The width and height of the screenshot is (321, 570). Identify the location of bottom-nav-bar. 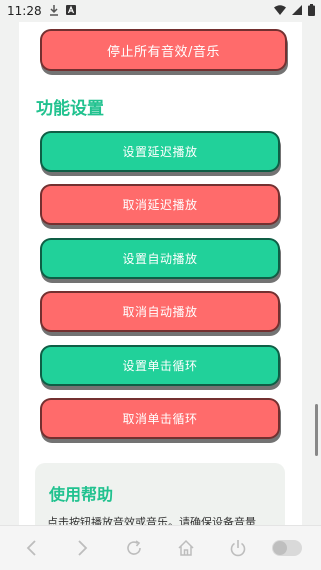
(160, 547).